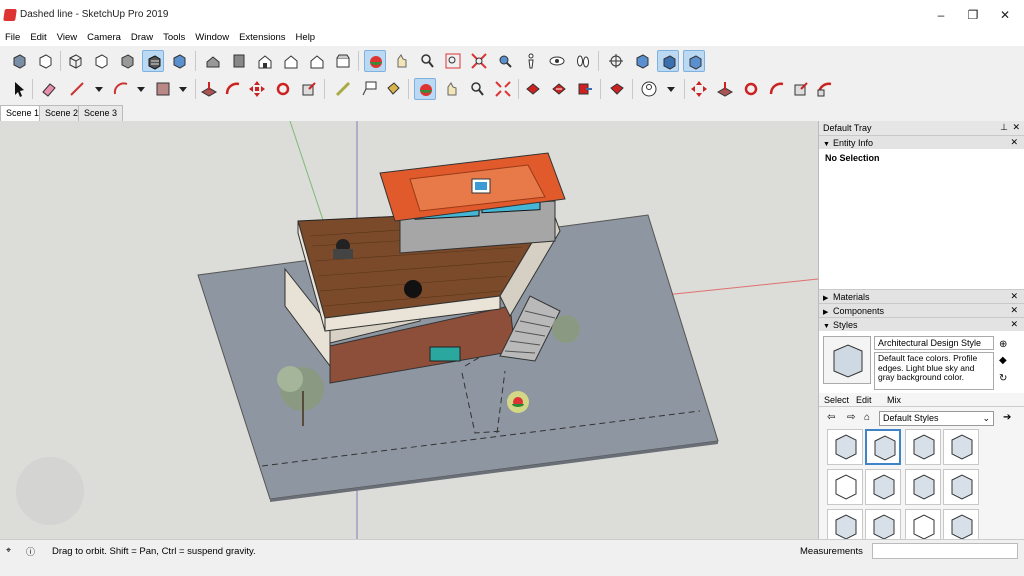  I want to click on zoom-window-icon, so click(453, 61).